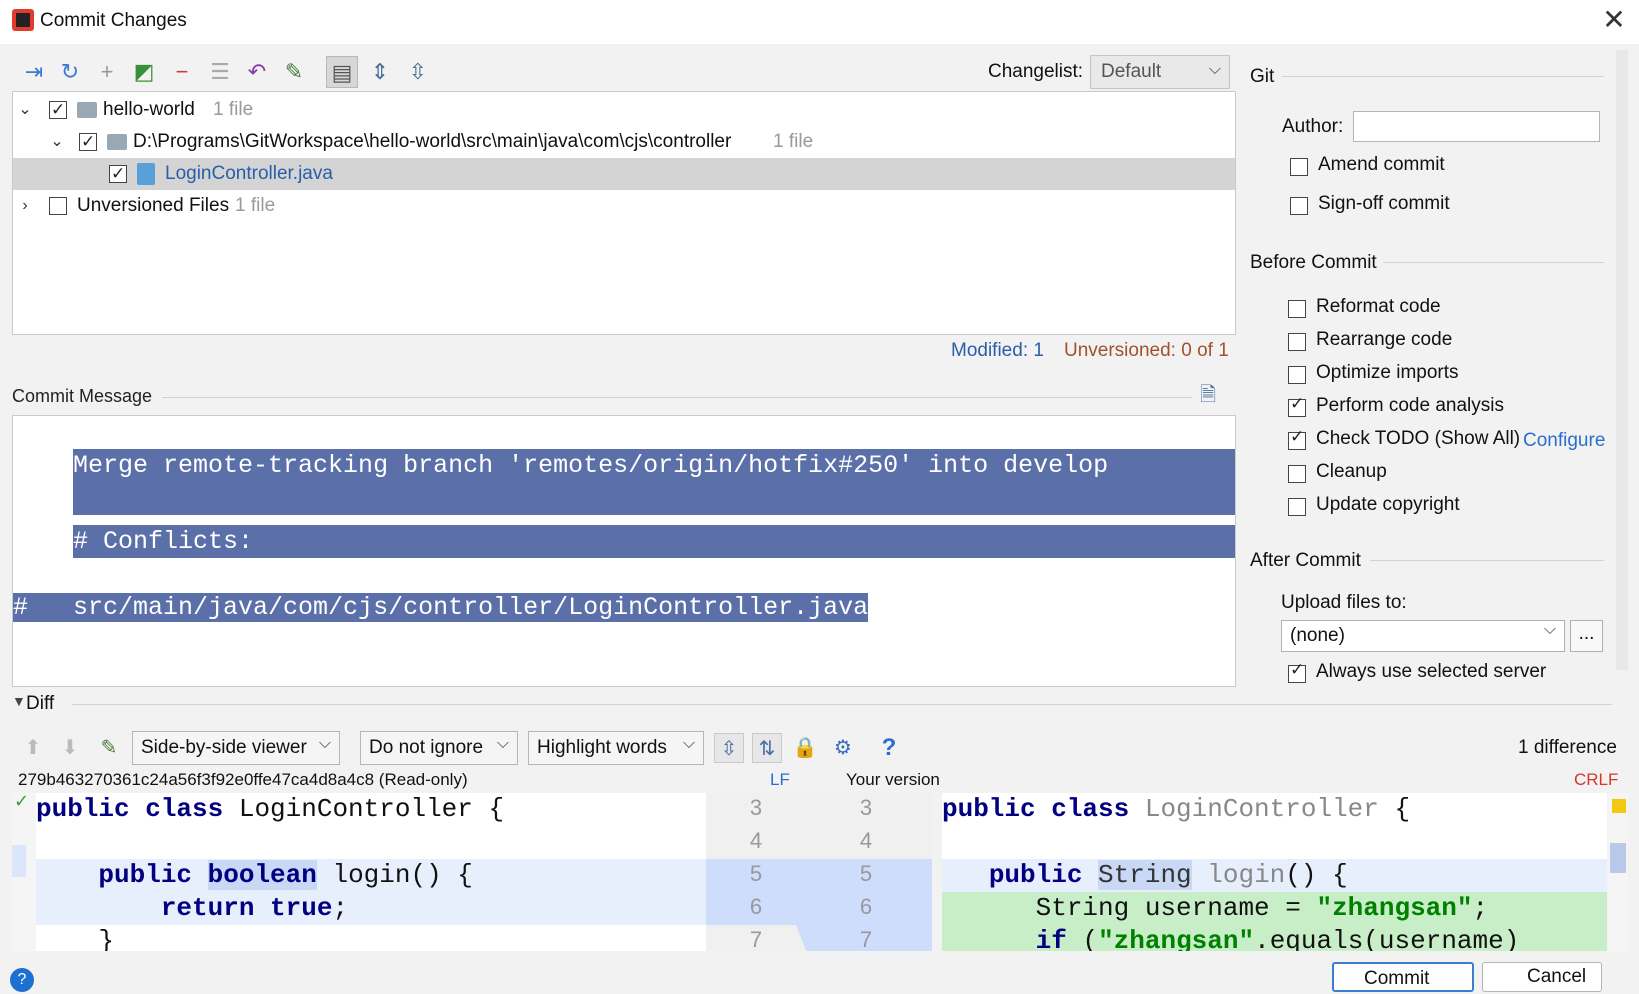 The image size is (1639, 994). Describe the element at coordinates (25, 206) in the screenshot. I see `chevron-right-icon: ›` at that location.